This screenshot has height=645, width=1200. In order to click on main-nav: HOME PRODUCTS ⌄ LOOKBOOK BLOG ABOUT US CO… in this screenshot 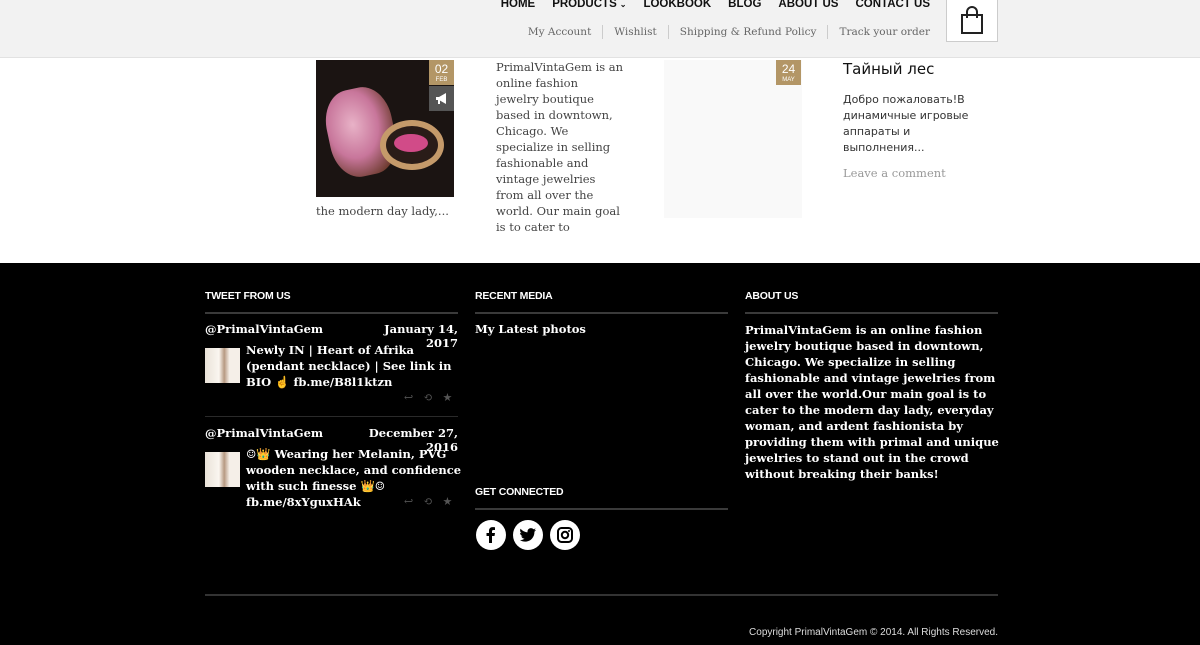, I will do `click(707, 6)`.